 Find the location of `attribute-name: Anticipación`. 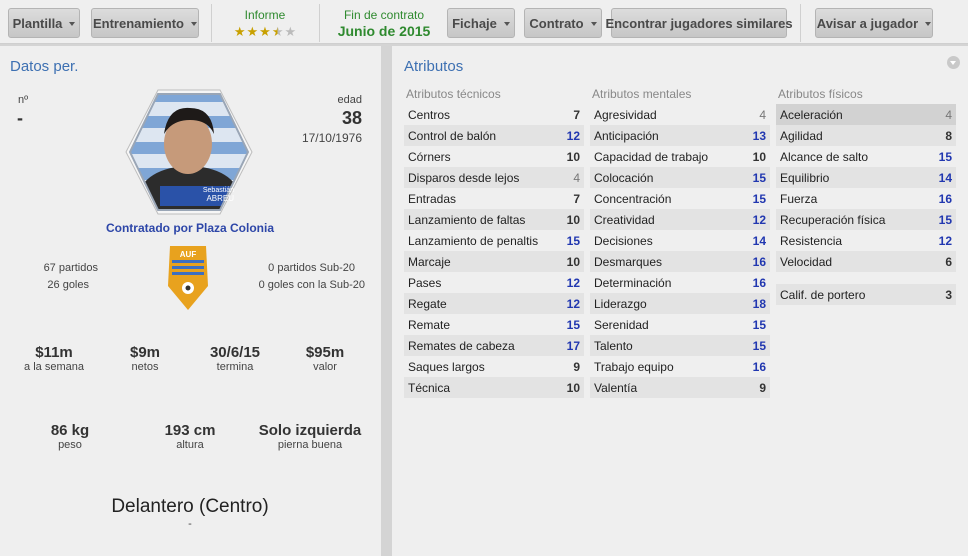

attribute-name: Anticipación is located at coordinates (626, 135).